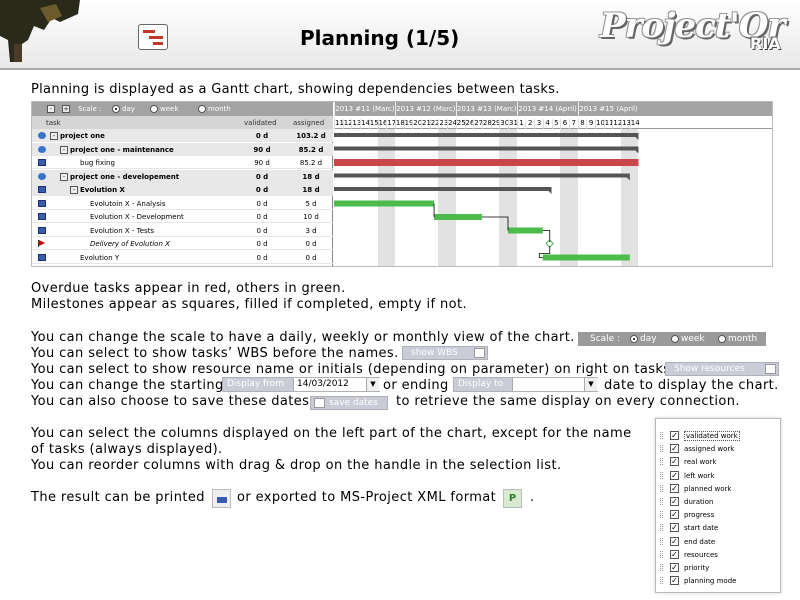 The height and width of the screenshot is (600, 800). I want to click on scale-selector-week-radio, so click(675, 339).